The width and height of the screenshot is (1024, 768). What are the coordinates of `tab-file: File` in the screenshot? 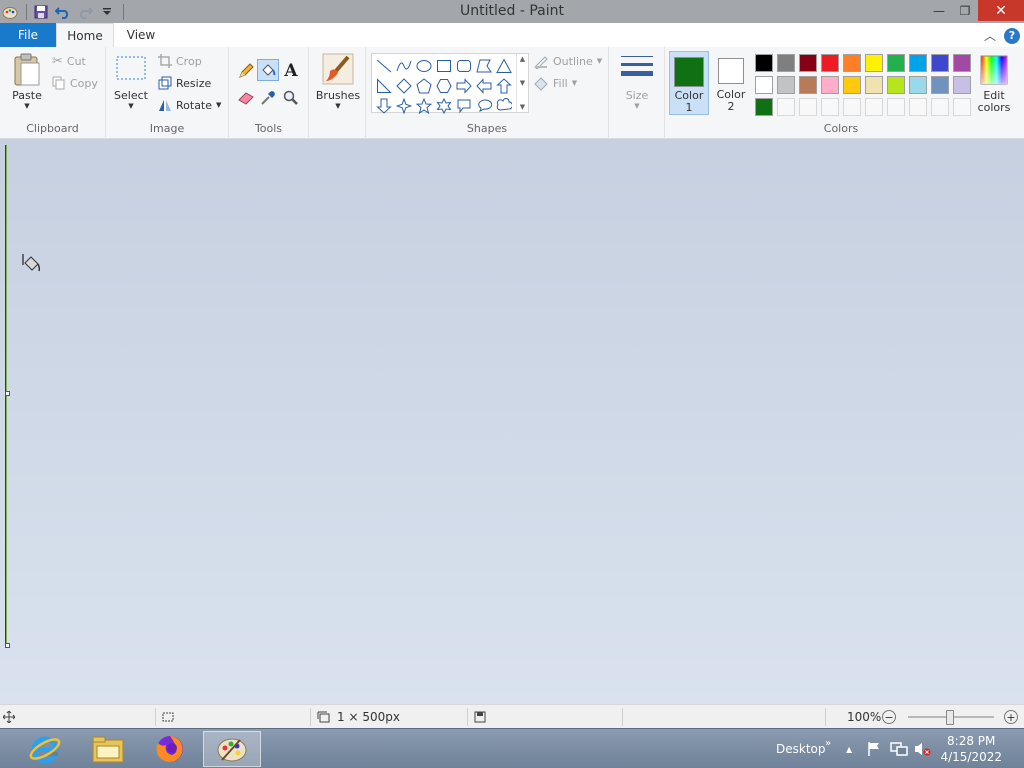 It's located at (28, 35).